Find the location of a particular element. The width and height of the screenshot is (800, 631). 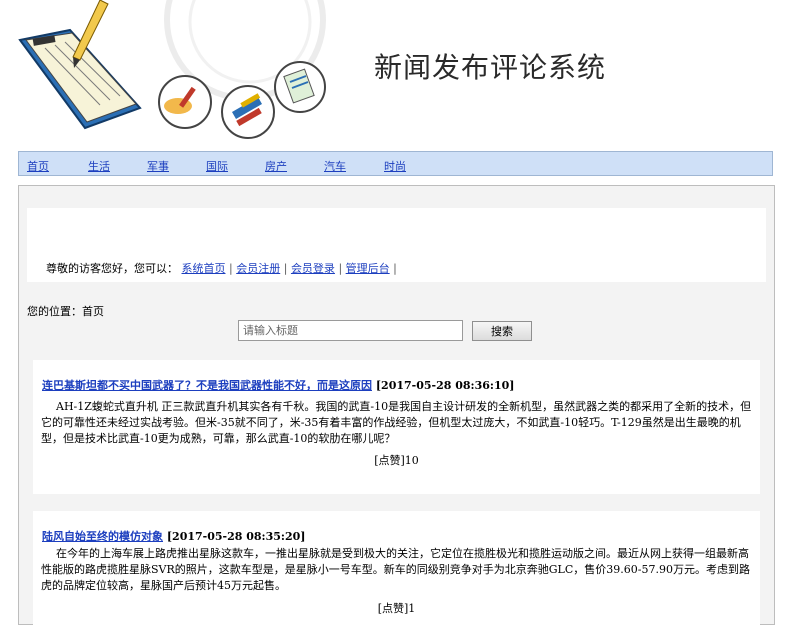

article-like-count: [点赞]10 is located at coordinates (396, 460).